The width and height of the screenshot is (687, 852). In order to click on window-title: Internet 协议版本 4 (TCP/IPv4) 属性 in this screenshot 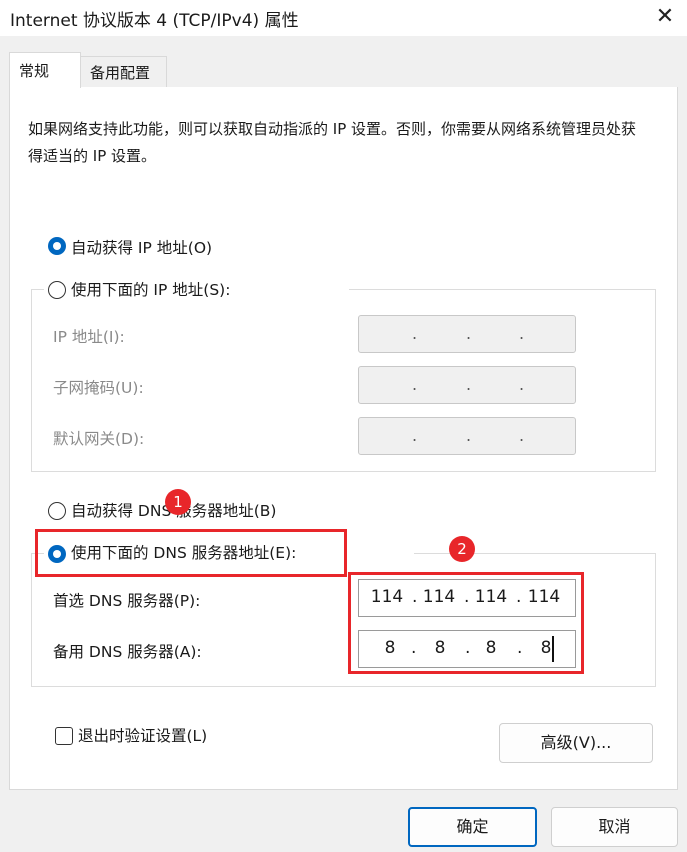, I will do `click(154, 21)`.